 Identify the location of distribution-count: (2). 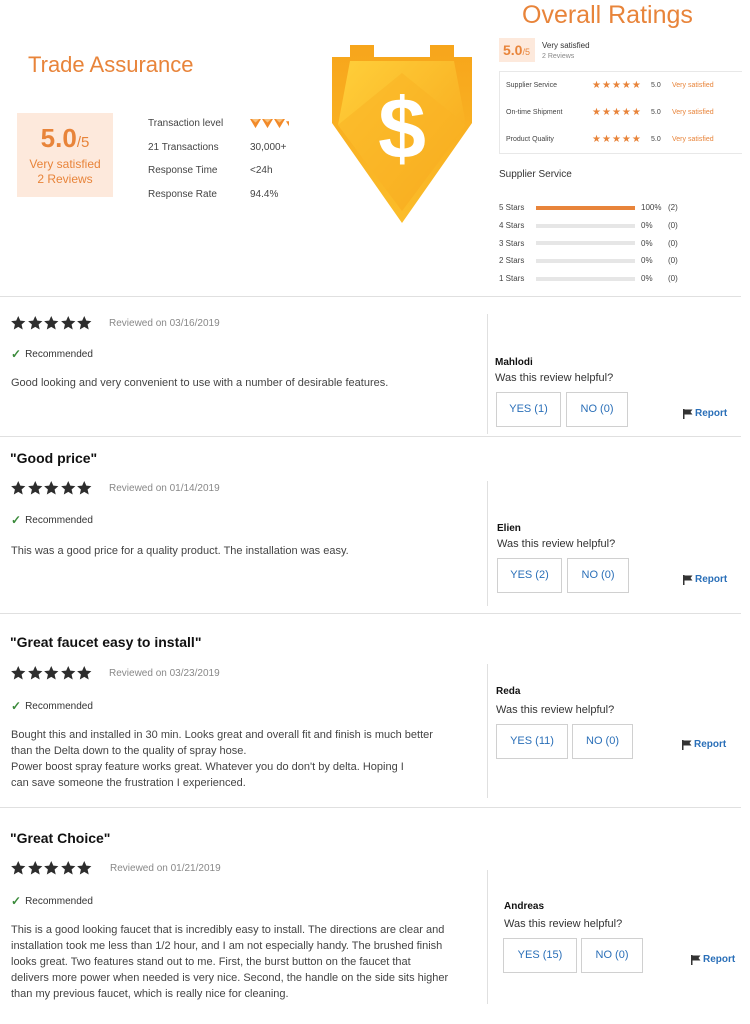
(673, 208).